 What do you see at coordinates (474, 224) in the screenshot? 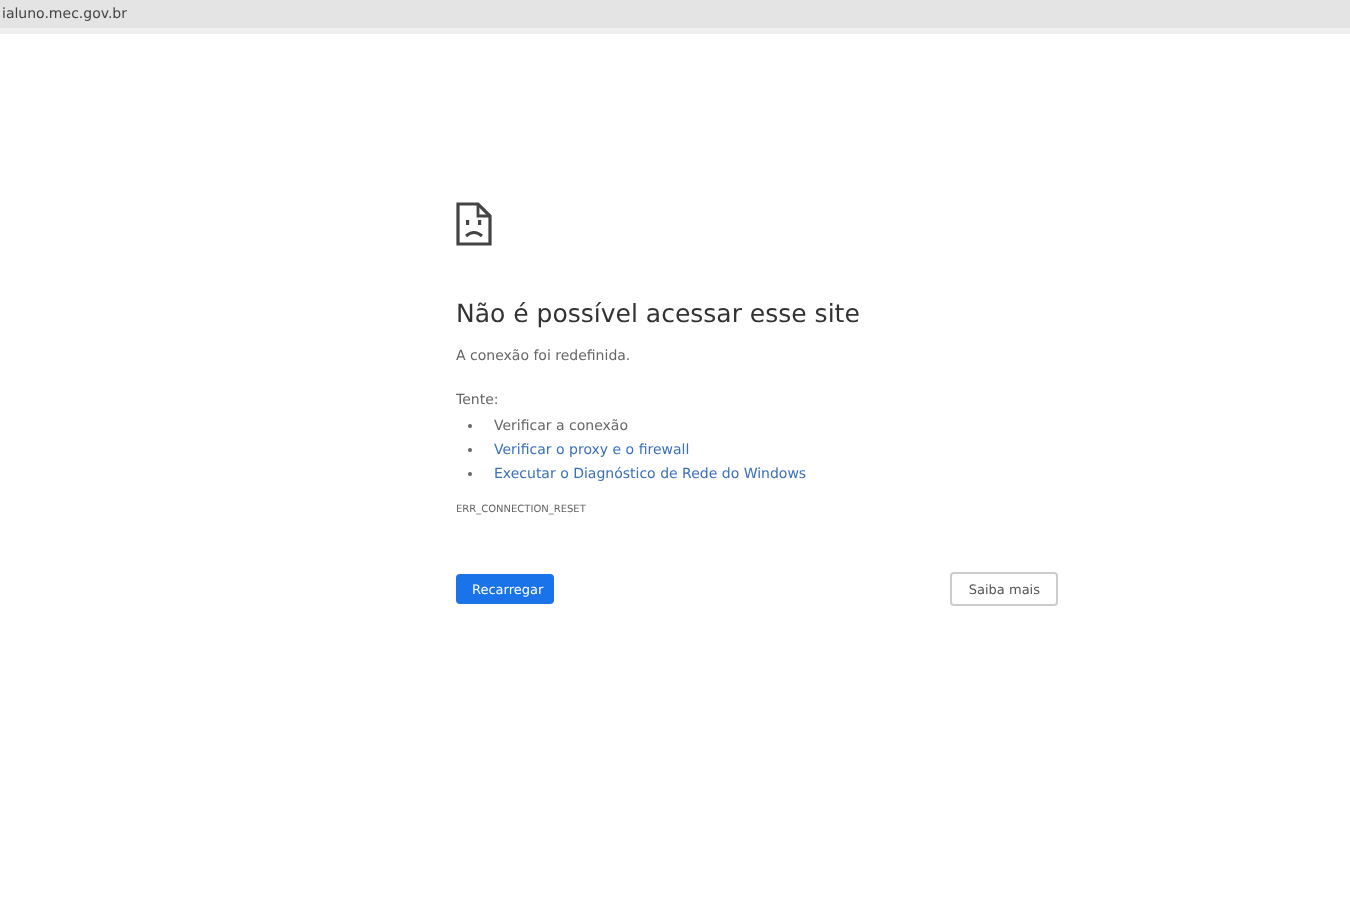
I see `sad-page-icon` at bounding box center [474, 224].